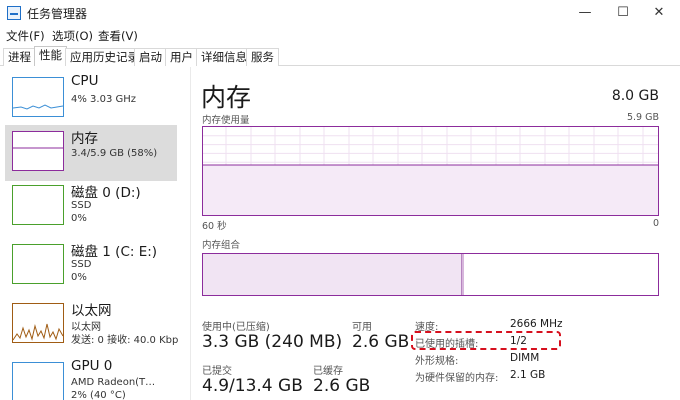 This screenshot has width=680, height=400. I want to click on sidebar-item-detail: 2% (40 °C), so click(98, 395).